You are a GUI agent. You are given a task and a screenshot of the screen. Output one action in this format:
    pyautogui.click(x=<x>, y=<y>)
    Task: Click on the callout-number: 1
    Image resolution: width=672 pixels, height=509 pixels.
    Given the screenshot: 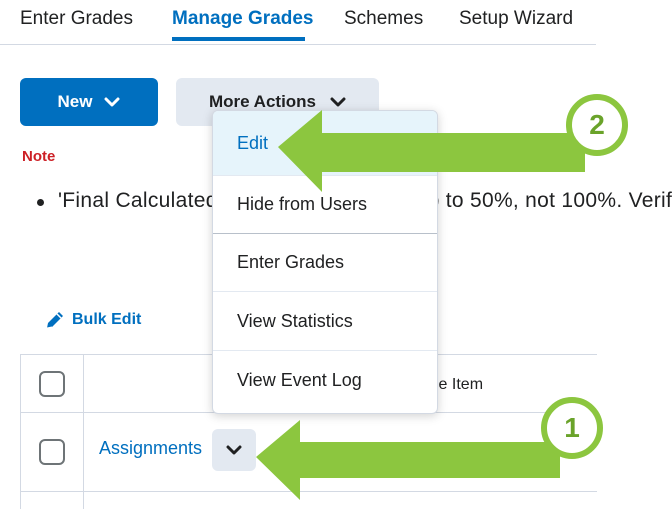 What is the action you would take?
    pyautogui.click(x=572, y=427)
    